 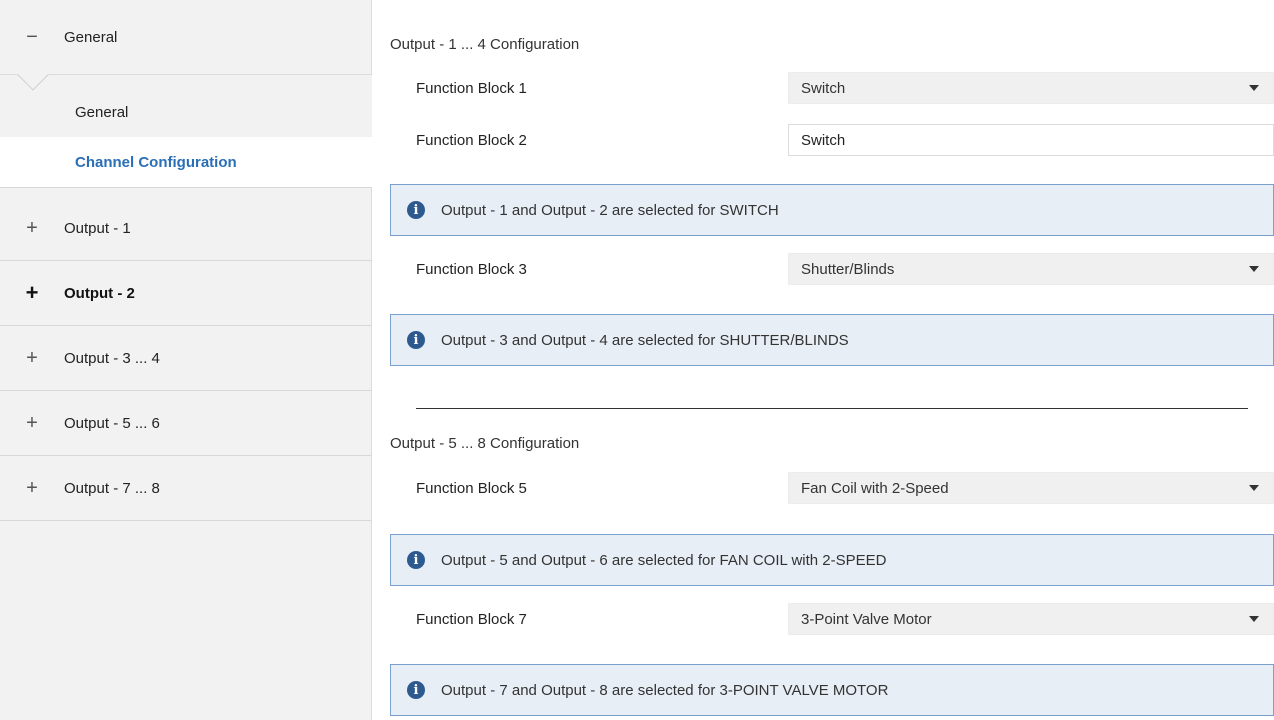 I want to click on sidebar-group-label: Output - 1, so click(x=97, y=228).